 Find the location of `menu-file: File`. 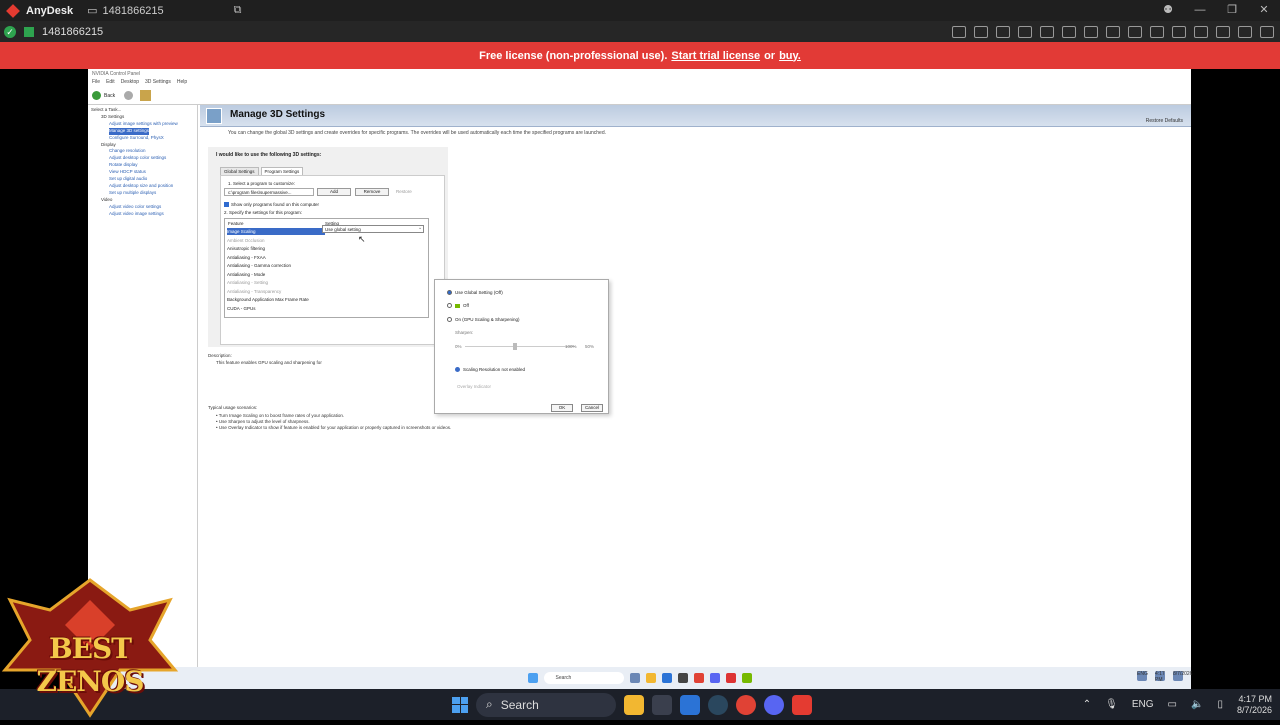

menu-file: File is located at coordinates (96, 83).